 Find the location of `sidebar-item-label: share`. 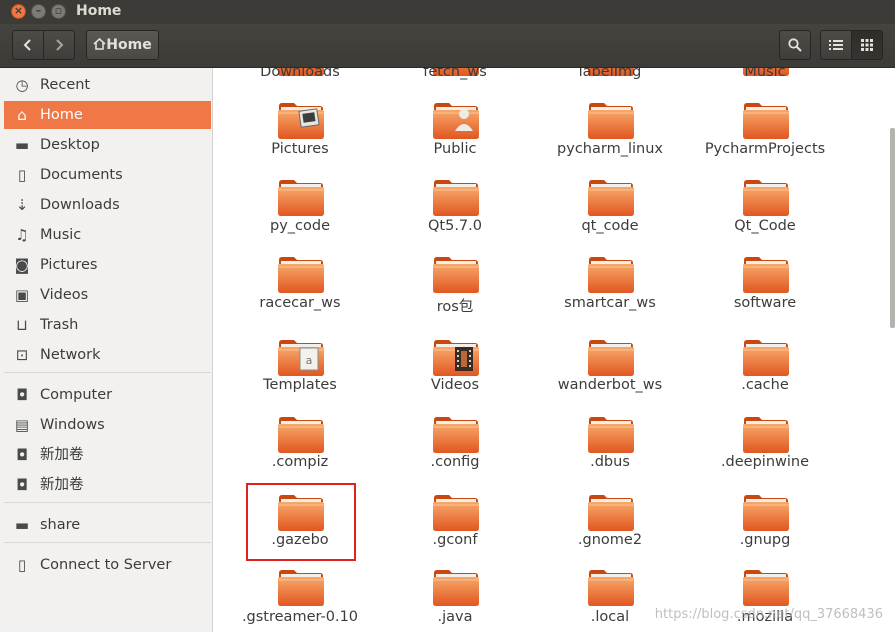

sidebar-item-label: share is located at coordinates (60, 525).